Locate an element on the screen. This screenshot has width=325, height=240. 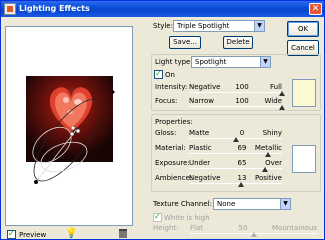
ambience-track is located at coordinates (235, 183).